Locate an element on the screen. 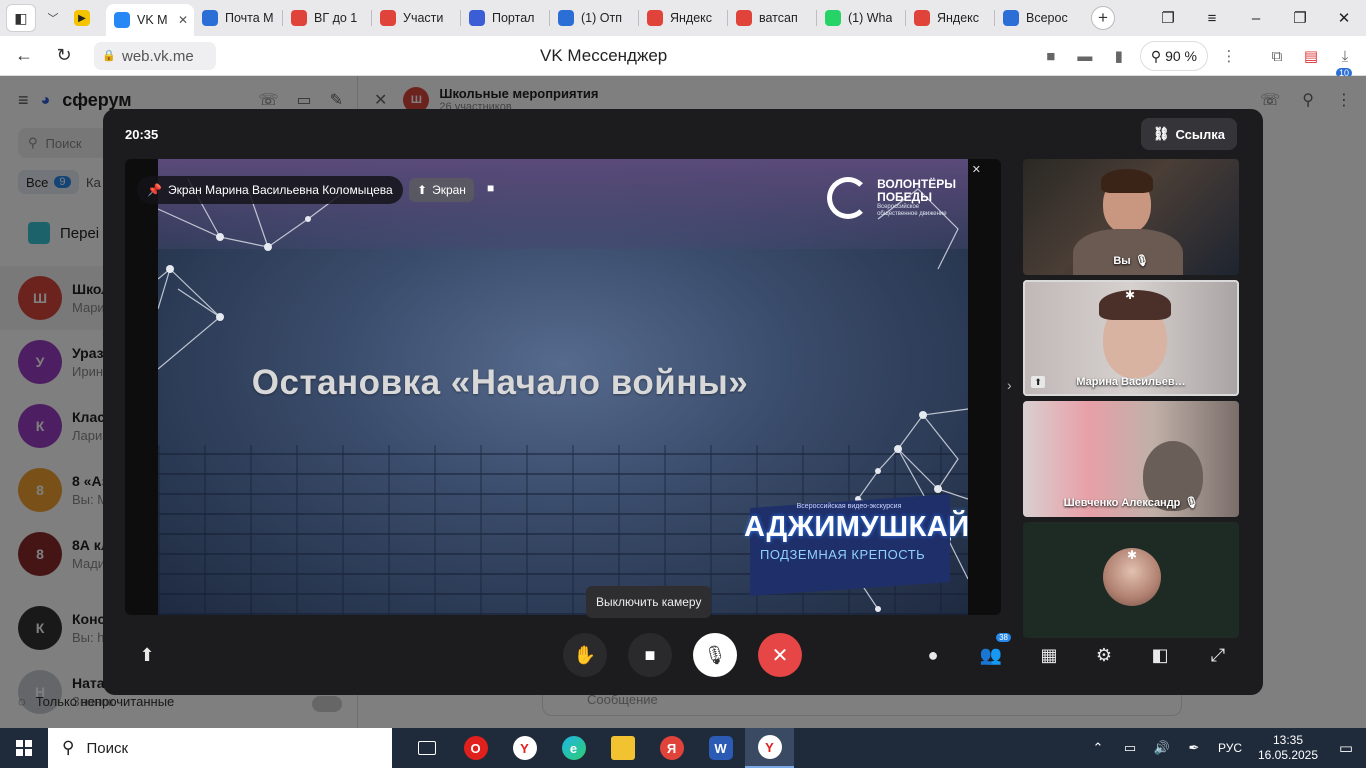 This screenshot has height=768, width=1366. tab-title: Почта М is located at coordinates (249, 18).